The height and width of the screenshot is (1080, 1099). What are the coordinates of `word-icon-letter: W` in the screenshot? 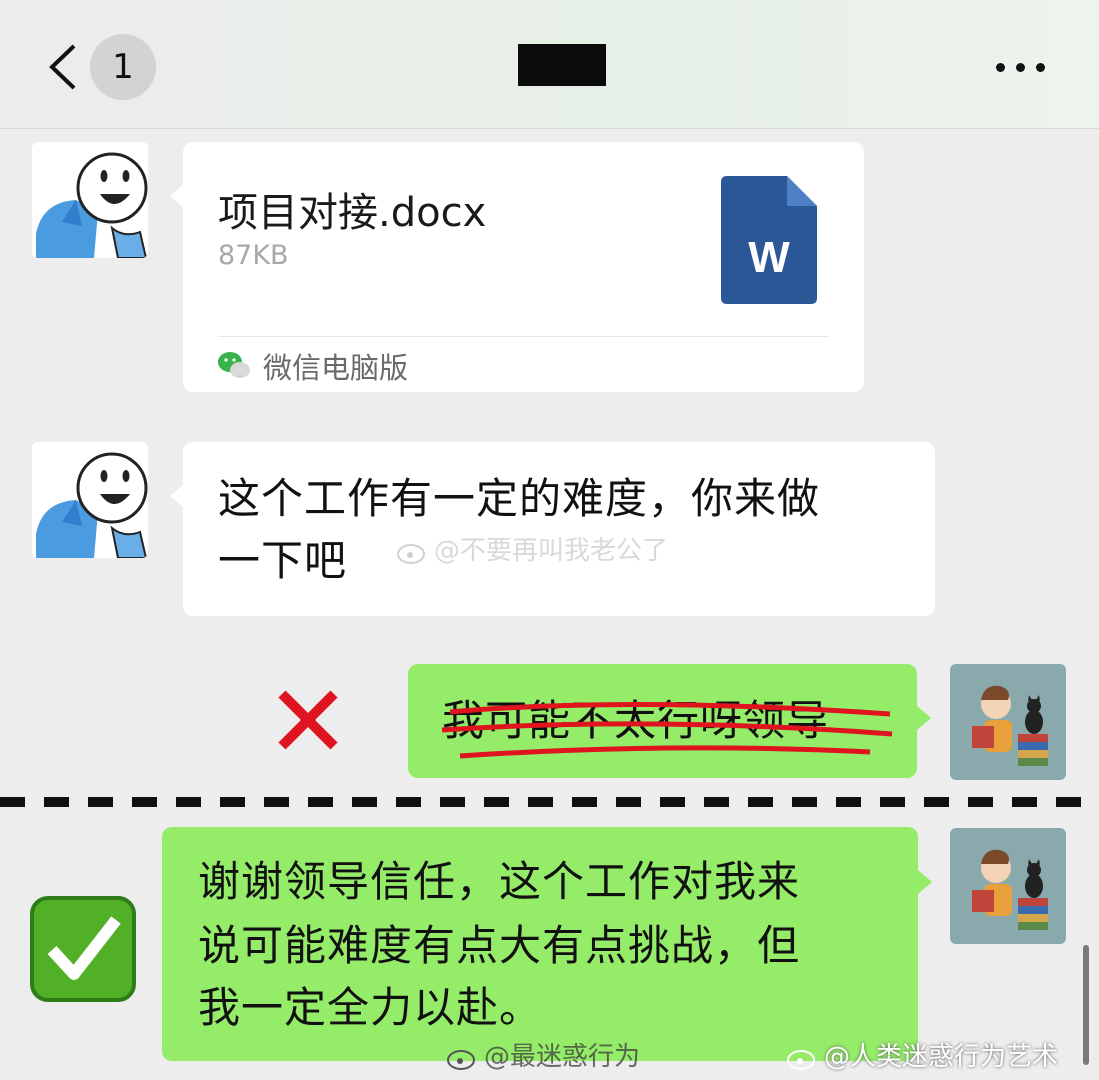 It's located at (769, 257).